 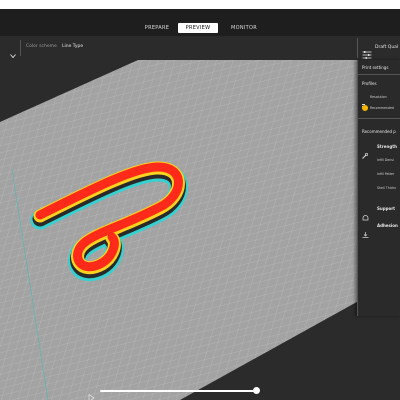 I want to click on strength-label: Strength, so click(x=387, y=146).